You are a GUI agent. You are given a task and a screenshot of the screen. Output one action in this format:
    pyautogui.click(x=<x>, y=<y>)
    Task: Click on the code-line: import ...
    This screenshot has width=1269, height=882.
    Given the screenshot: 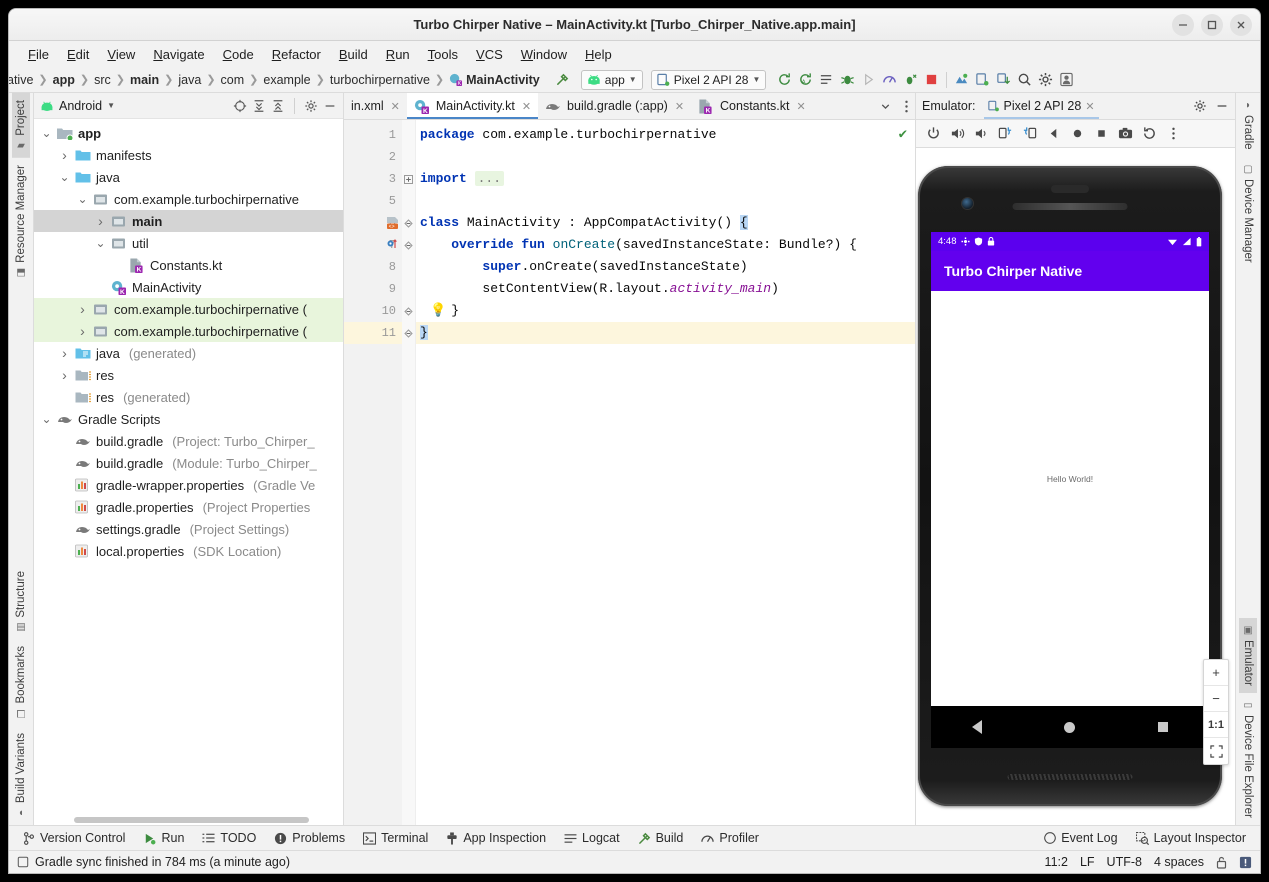 What is the action you would take?
    pyautogui.click(x=665, y=179)
    